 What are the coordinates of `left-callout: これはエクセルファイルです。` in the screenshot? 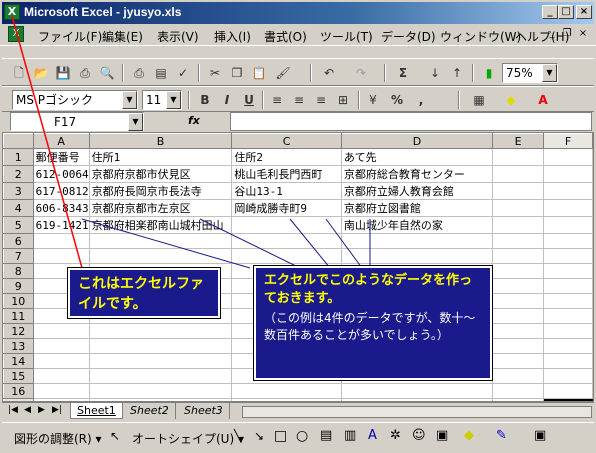 It's located at (144, 293).